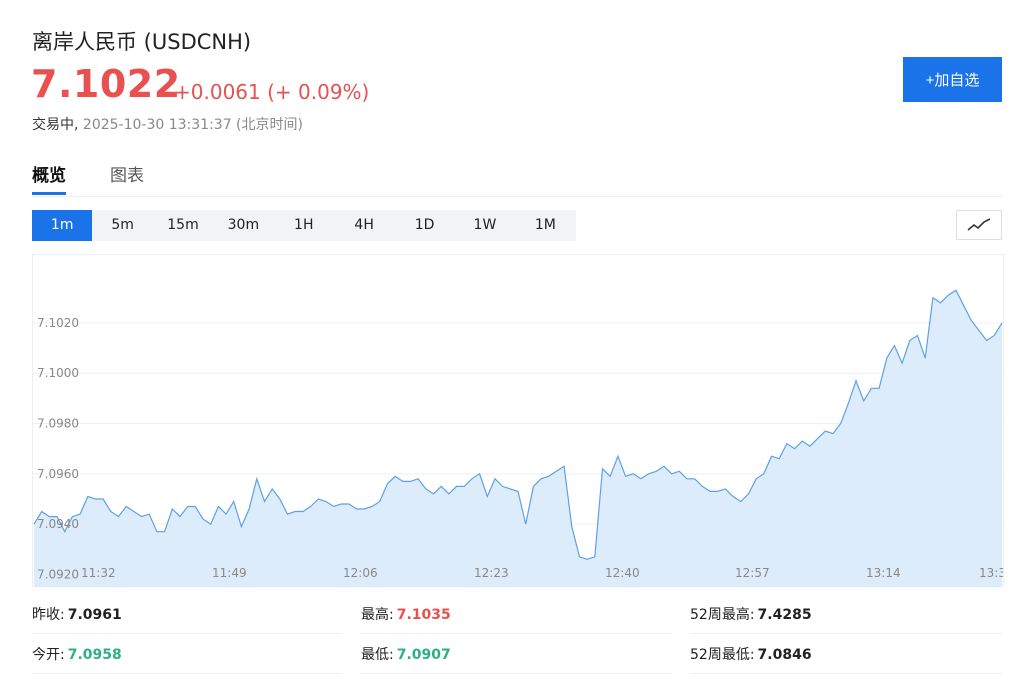  What do you see at coordinates (183, 225) in the screenshot?
I see `period-15m: 15m` at bounding box center [183, 225].